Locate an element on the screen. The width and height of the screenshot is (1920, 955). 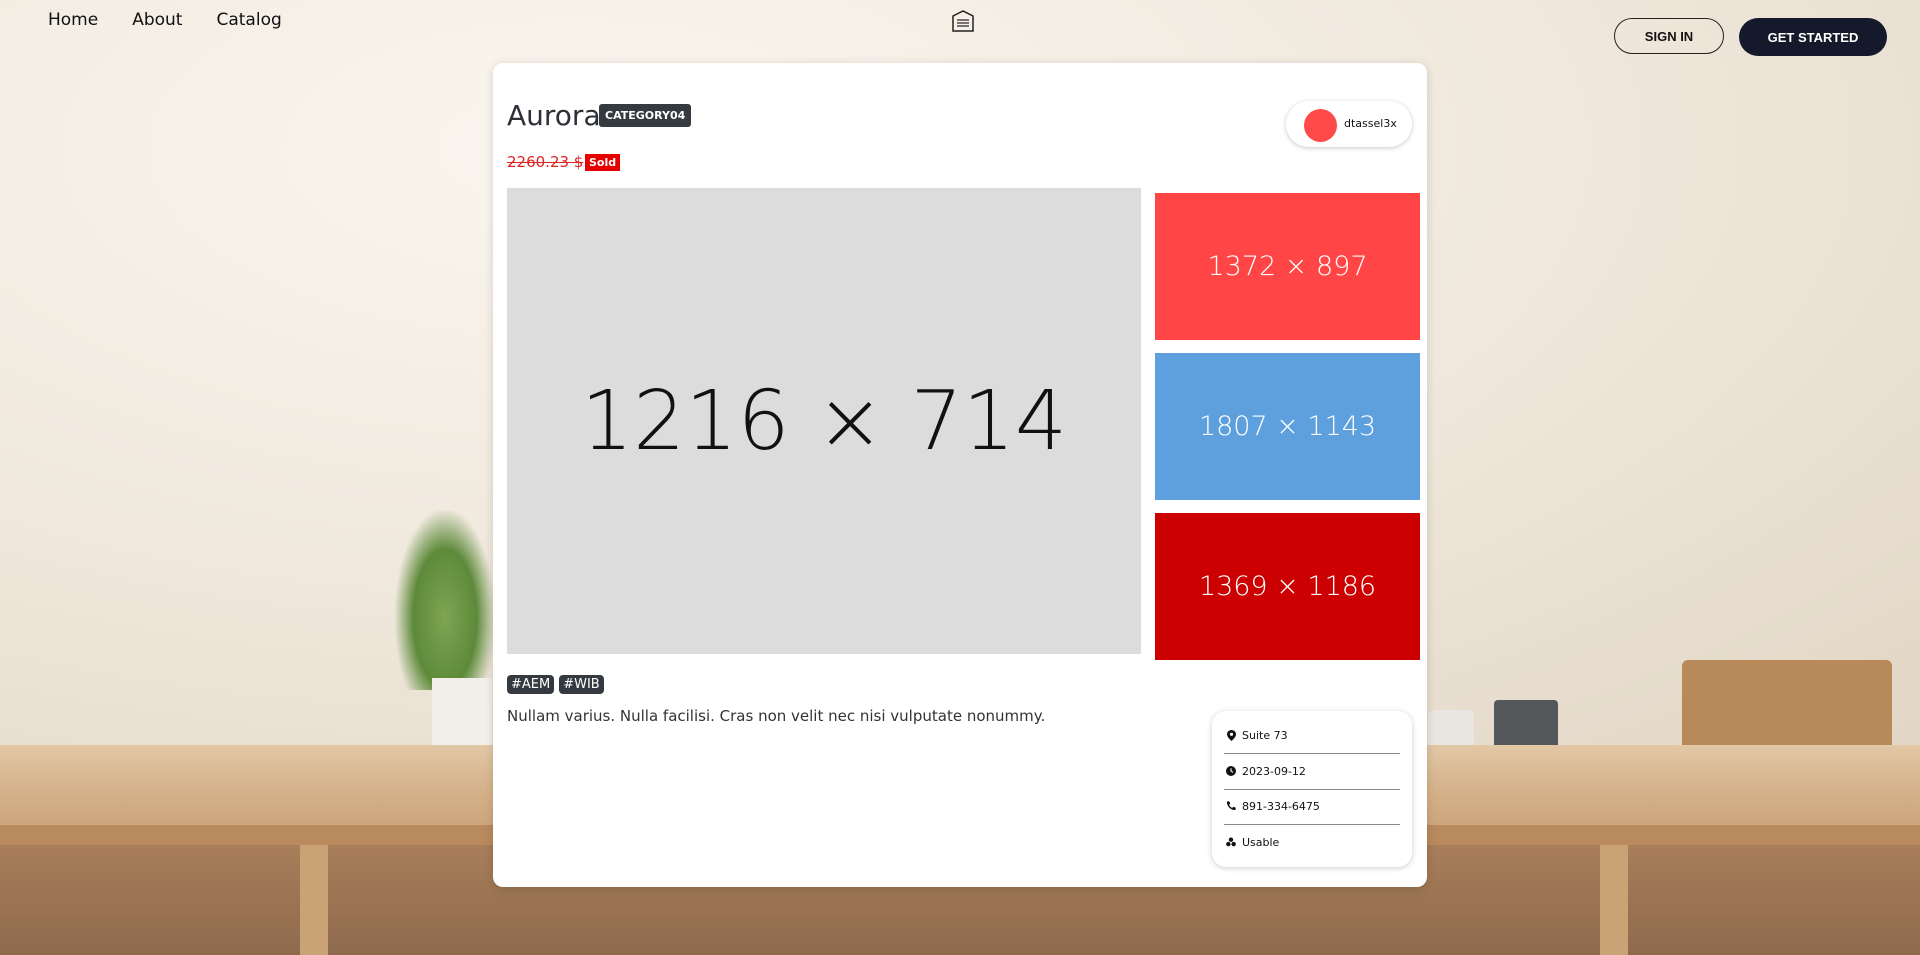
thumbnail-label: 1807 × 1143 is located at coordinates (1287, 426).